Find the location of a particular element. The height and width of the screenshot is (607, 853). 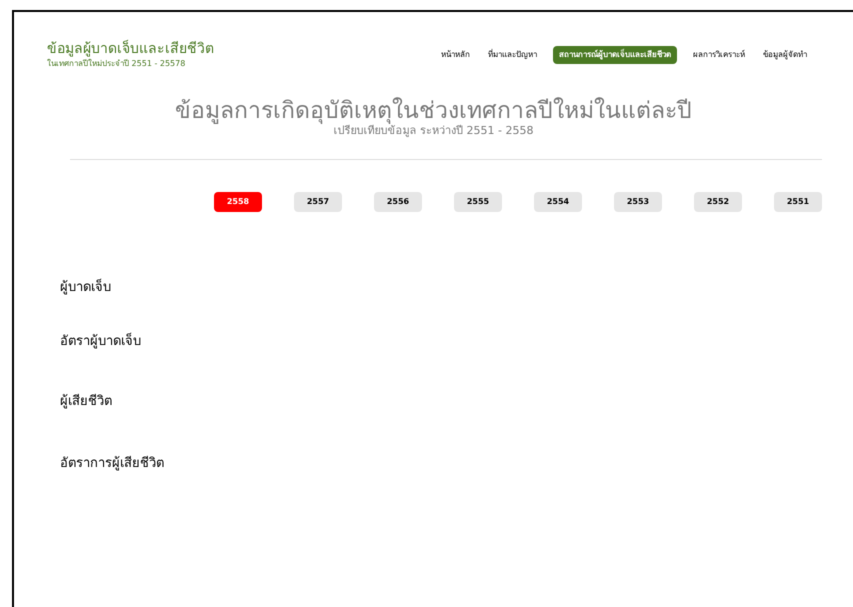

site-subtitle: ในเทศกาลปีใหม่ประจำปี 2551 - 25578 is located at coordinates (116, 64).